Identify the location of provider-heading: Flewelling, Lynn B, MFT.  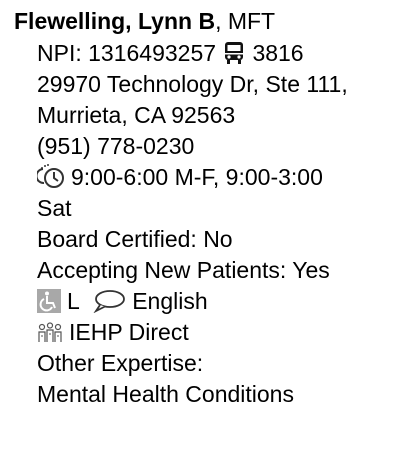
(144, 21).